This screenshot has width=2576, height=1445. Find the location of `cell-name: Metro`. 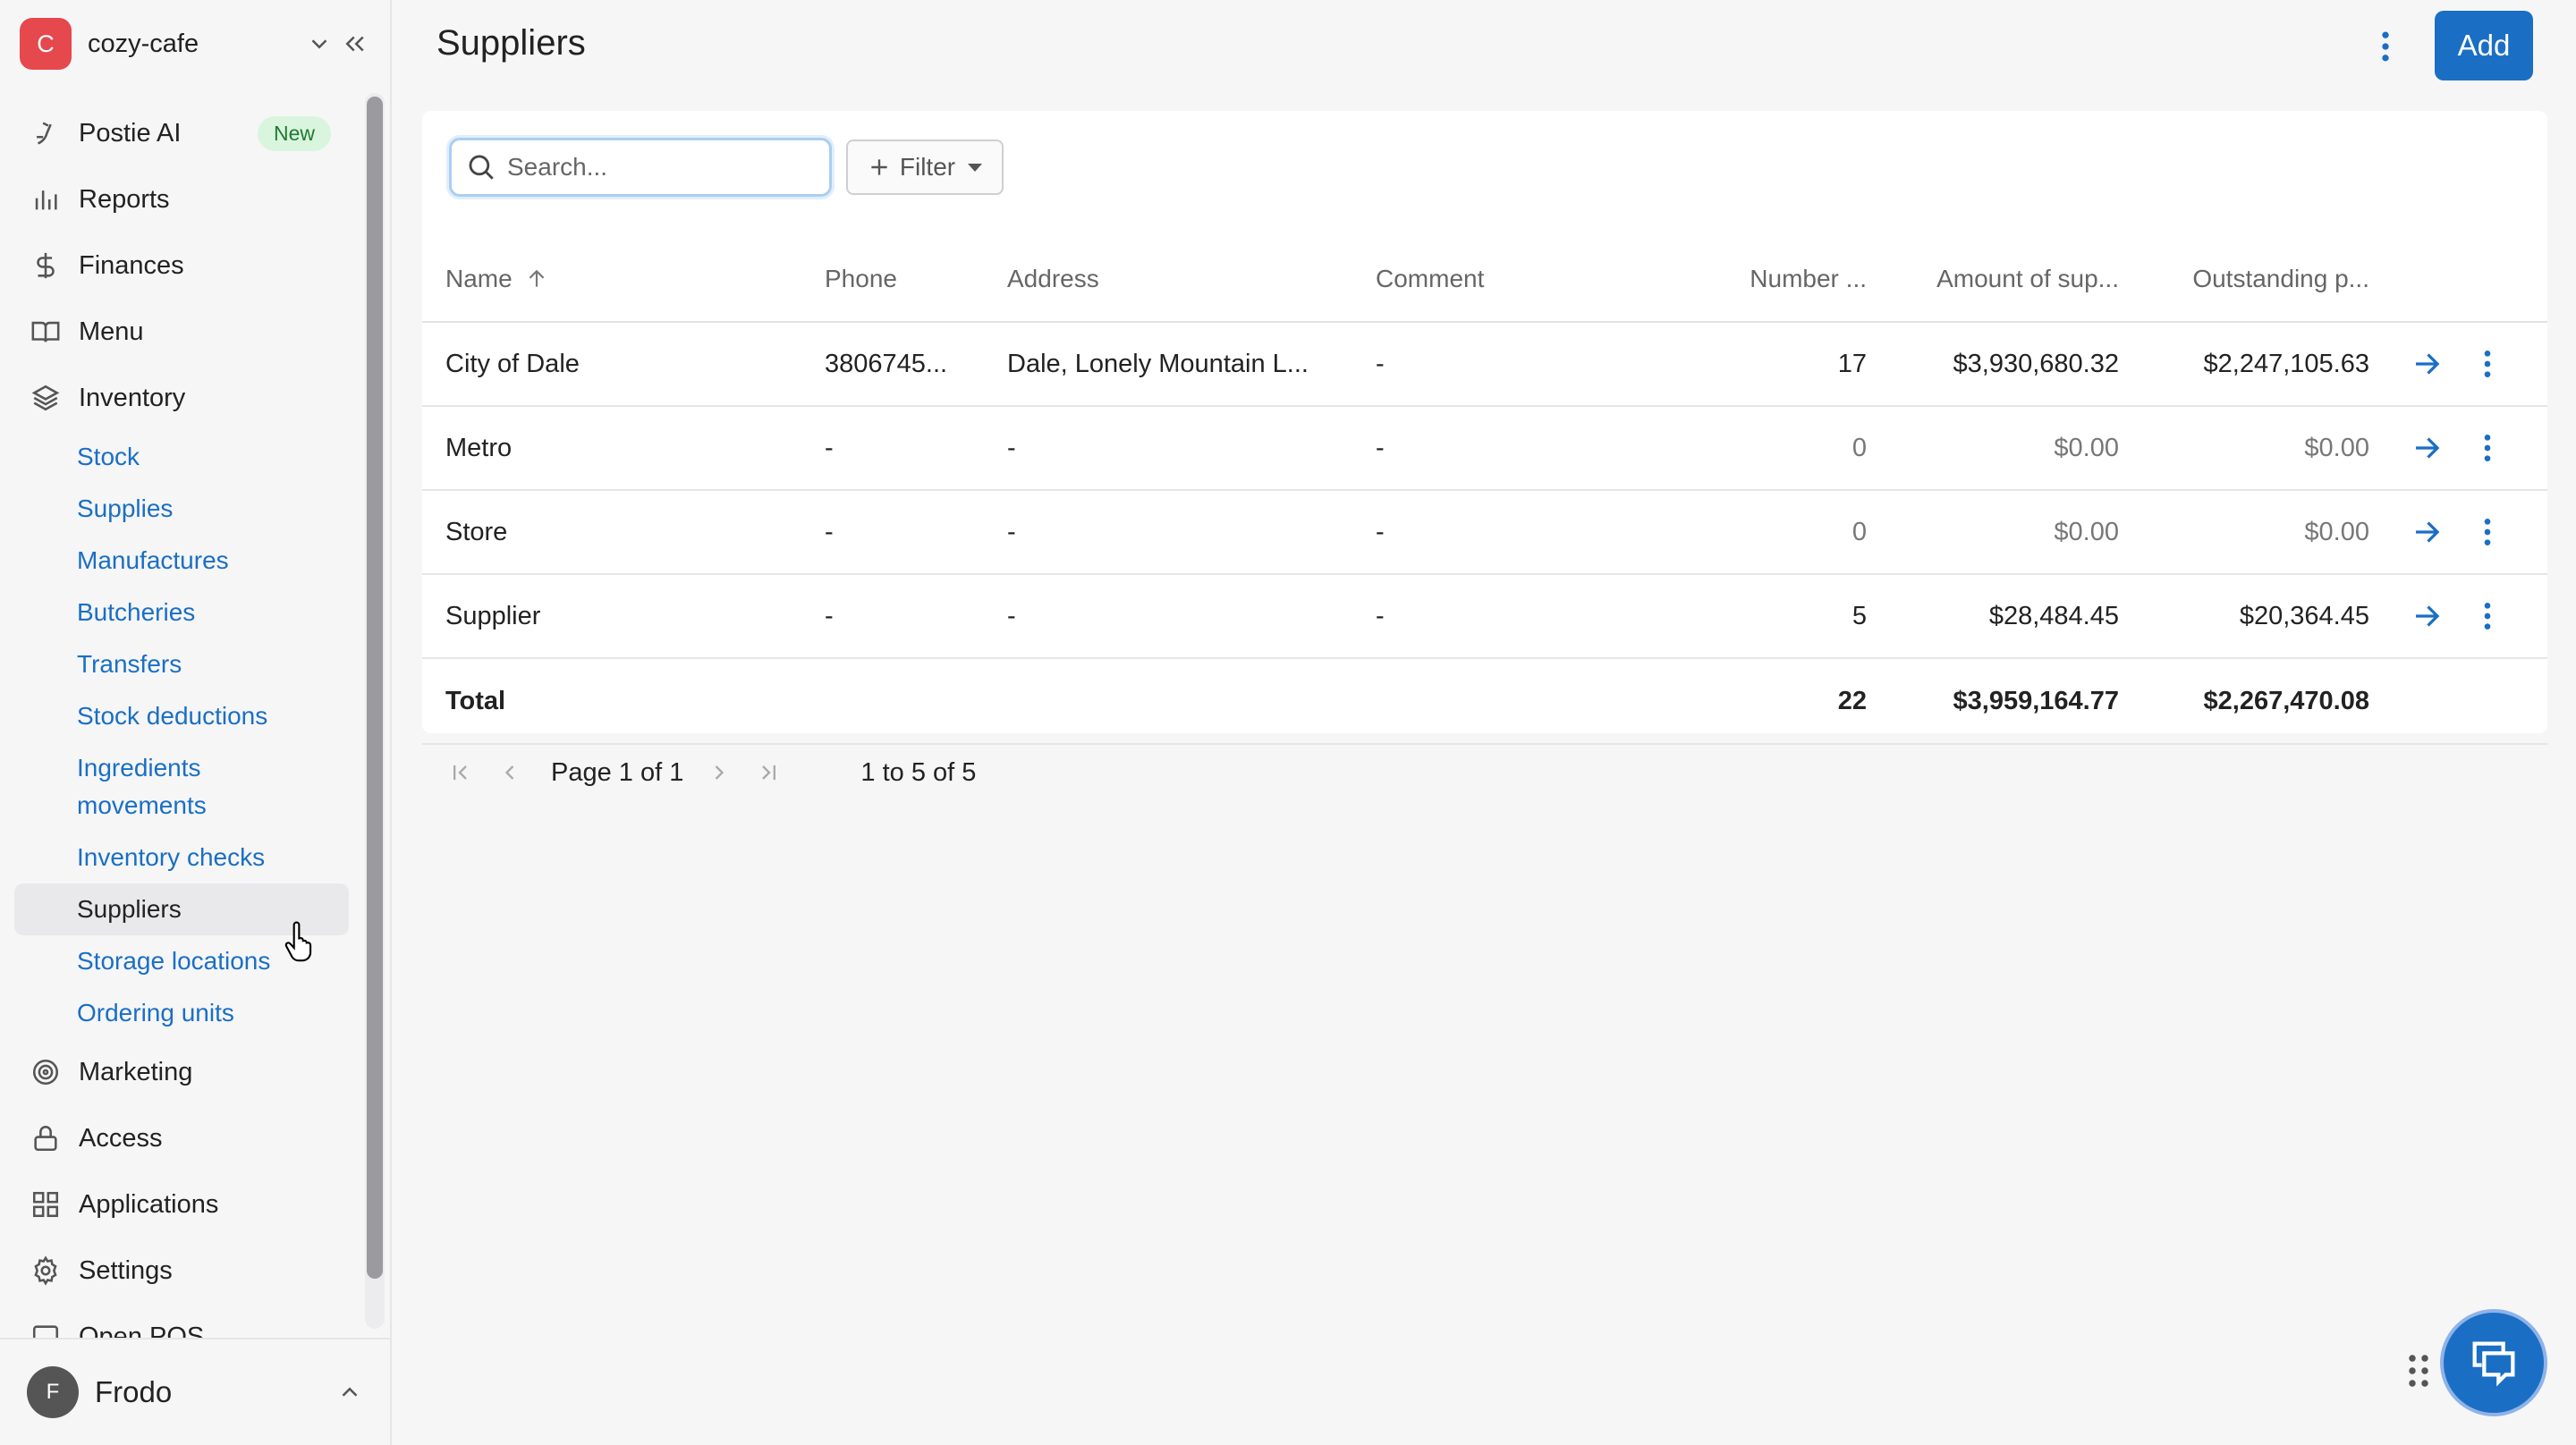

cell-name: Metro is located at coordinates (623, 448).